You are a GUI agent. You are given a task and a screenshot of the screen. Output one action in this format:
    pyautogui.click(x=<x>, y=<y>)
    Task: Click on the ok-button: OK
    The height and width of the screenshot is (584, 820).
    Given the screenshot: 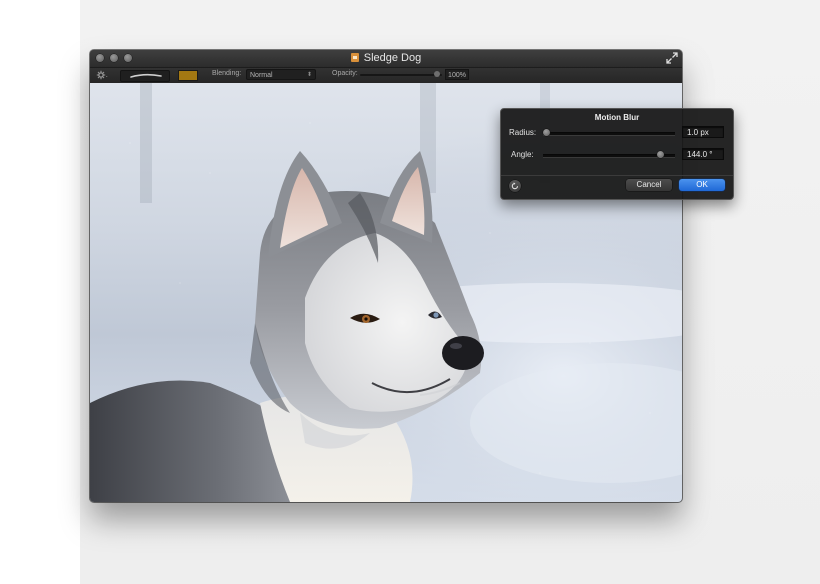 What is the action you would take?
    pyautogui.click(x=702, y=185)
    